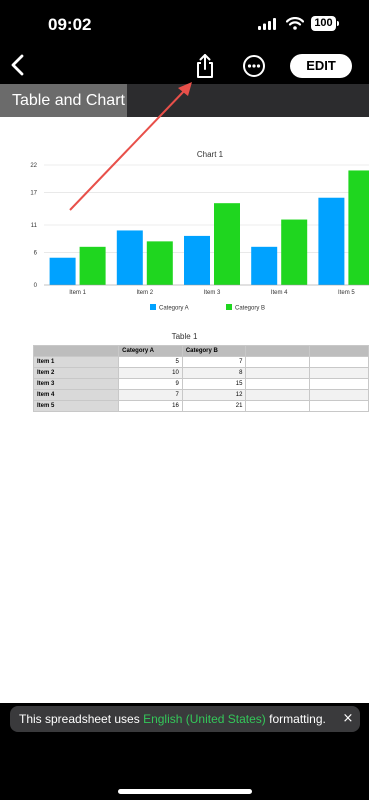  Describe the element at coordinates (214, 351) in the screenshot. I see `header-cell: Category B` at that location.